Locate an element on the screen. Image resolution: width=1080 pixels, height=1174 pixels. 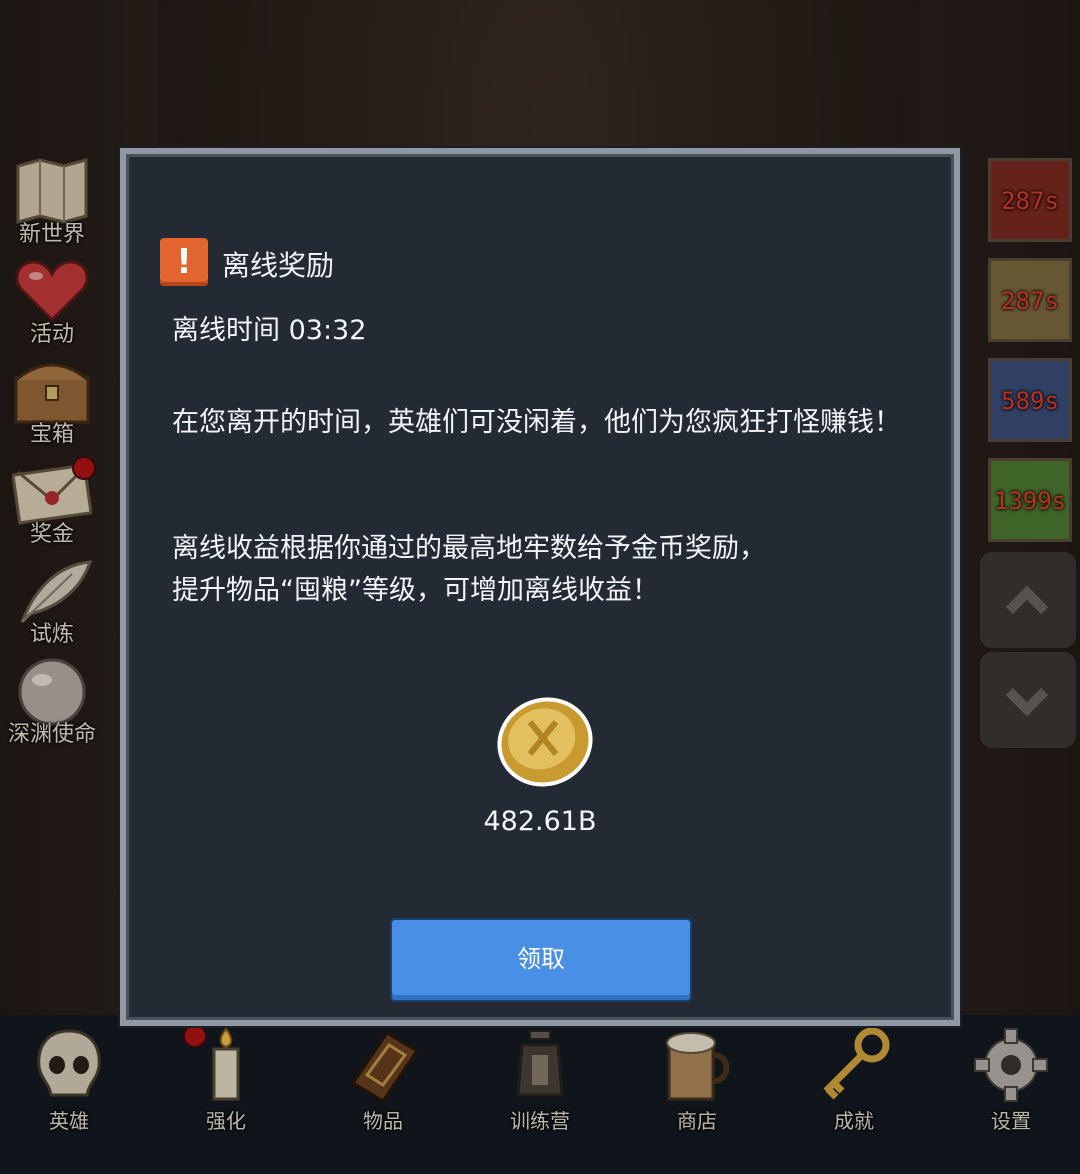
offline-rule-line2: 提升物品“囤粮”等级，可增加离线收益！ is located at coordinates (415, 590).